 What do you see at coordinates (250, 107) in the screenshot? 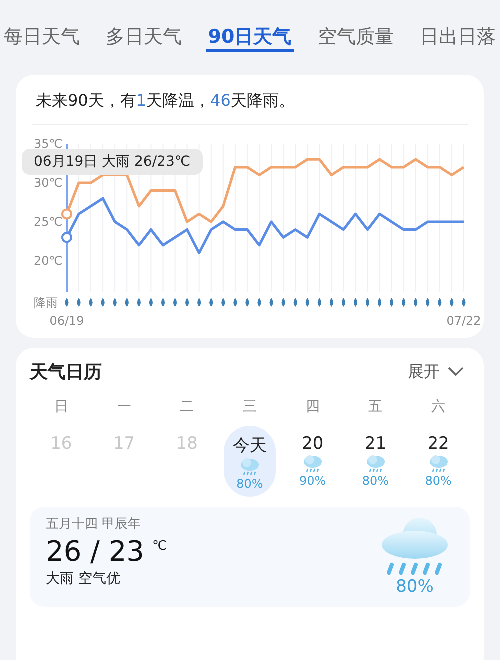
I see `forecast-summary: 未来90天，有1天降温，46天降雨。` at bounding box center [250, 107].